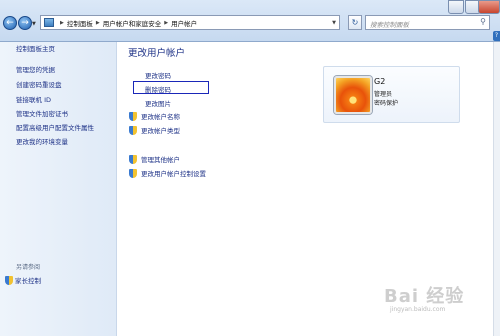 Image resolution: width=500 pixels, height=336 pixels. I want to click on remove-password-label: 删除密码, so click(158, 90).